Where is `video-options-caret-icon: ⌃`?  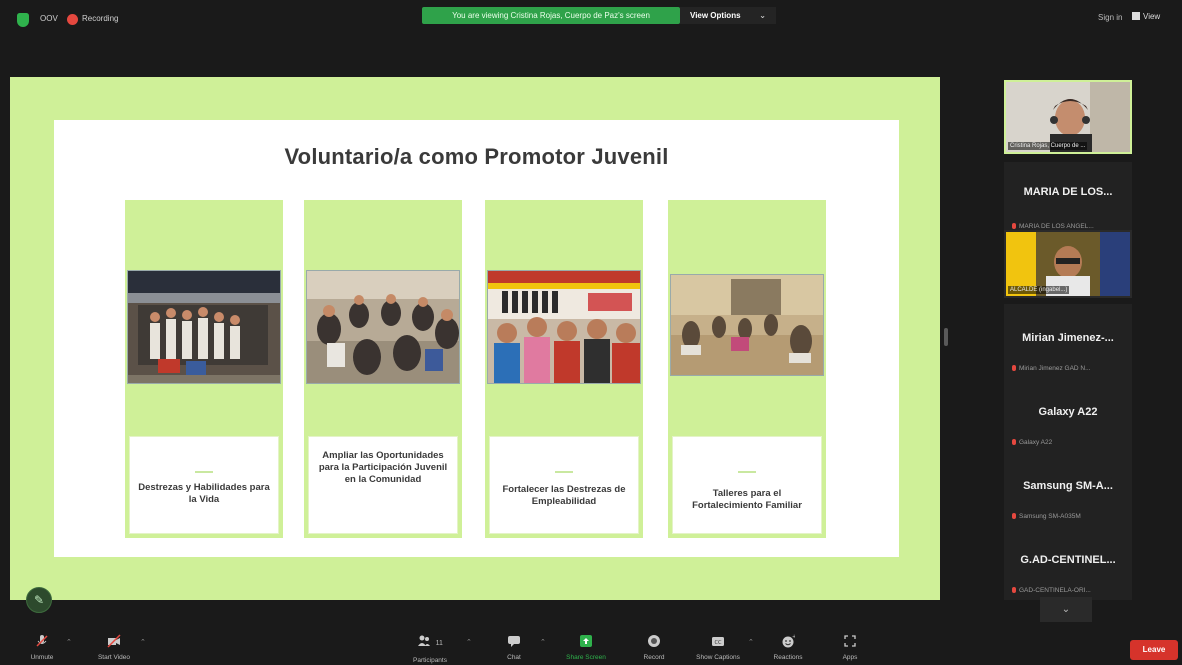 video-options-caret-icon: ⌃ is located at coordinates (143, 642).